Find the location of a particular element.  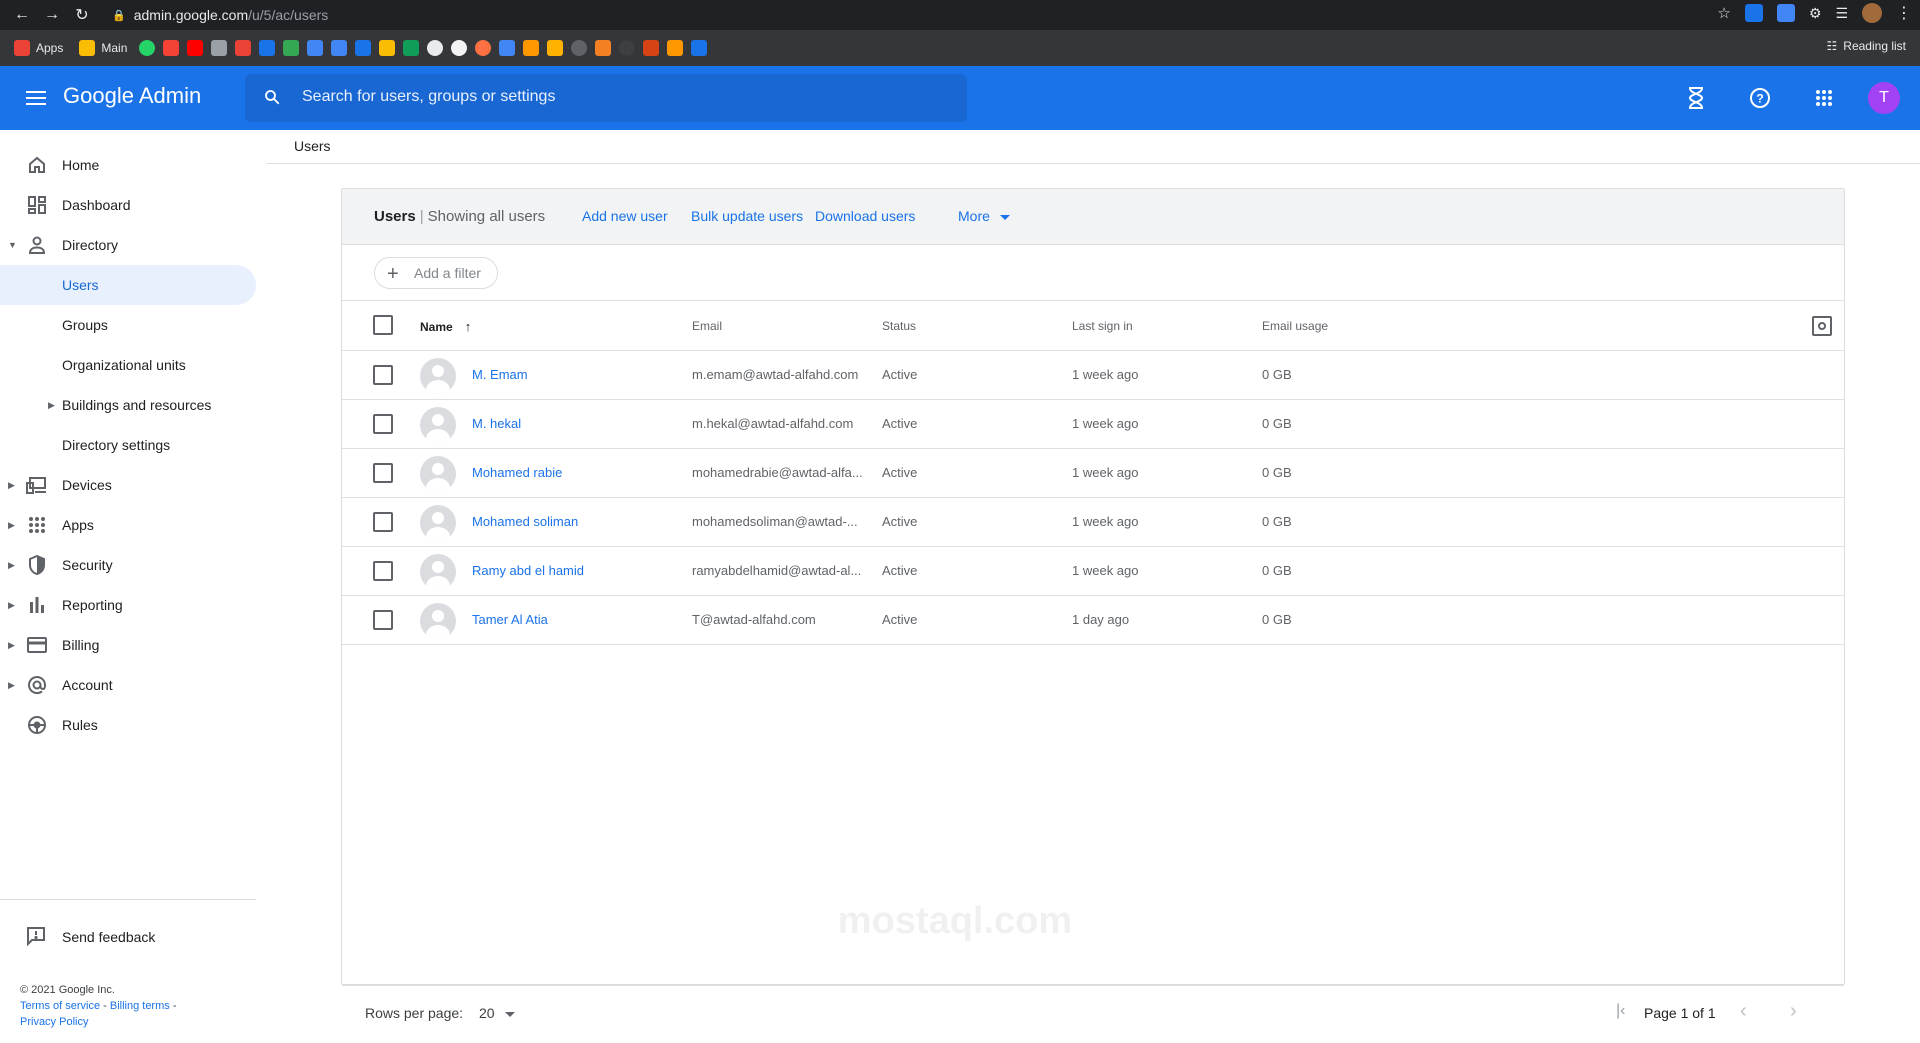

square-icon is located at coordinates (651, 48).